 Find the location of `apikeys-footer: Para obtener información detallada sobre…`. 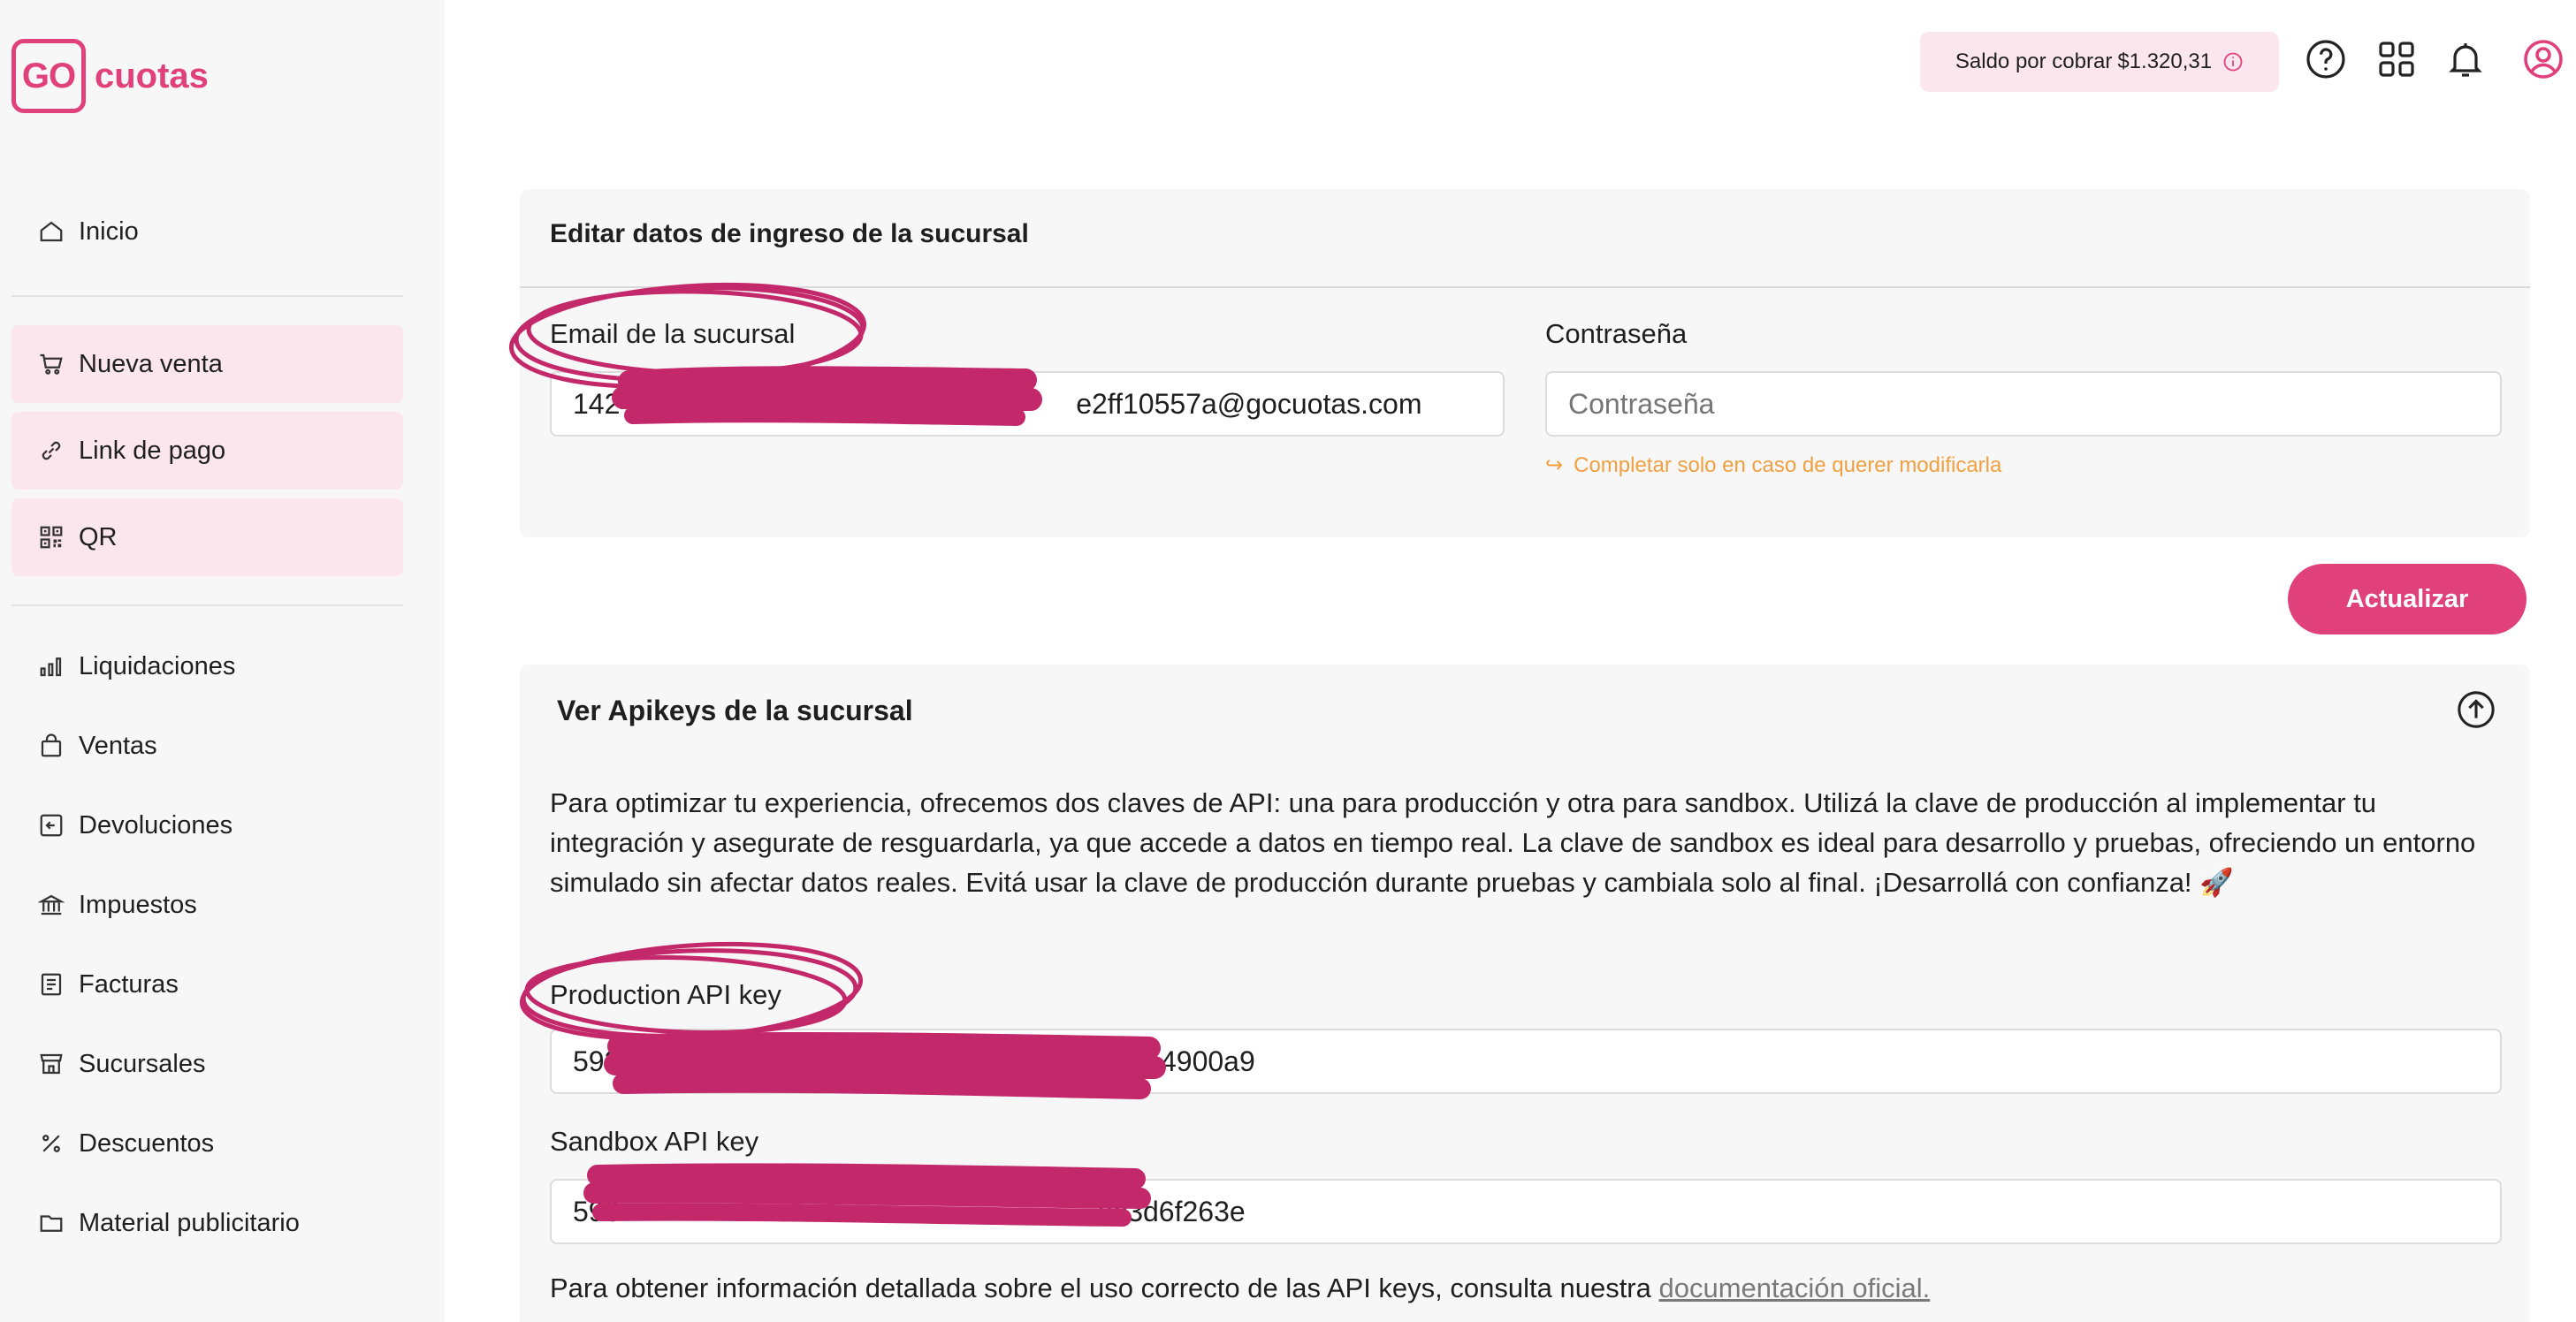

apikeys-footer: Para obtener información detallada sobre… is located at coordinates (1240, 1288).